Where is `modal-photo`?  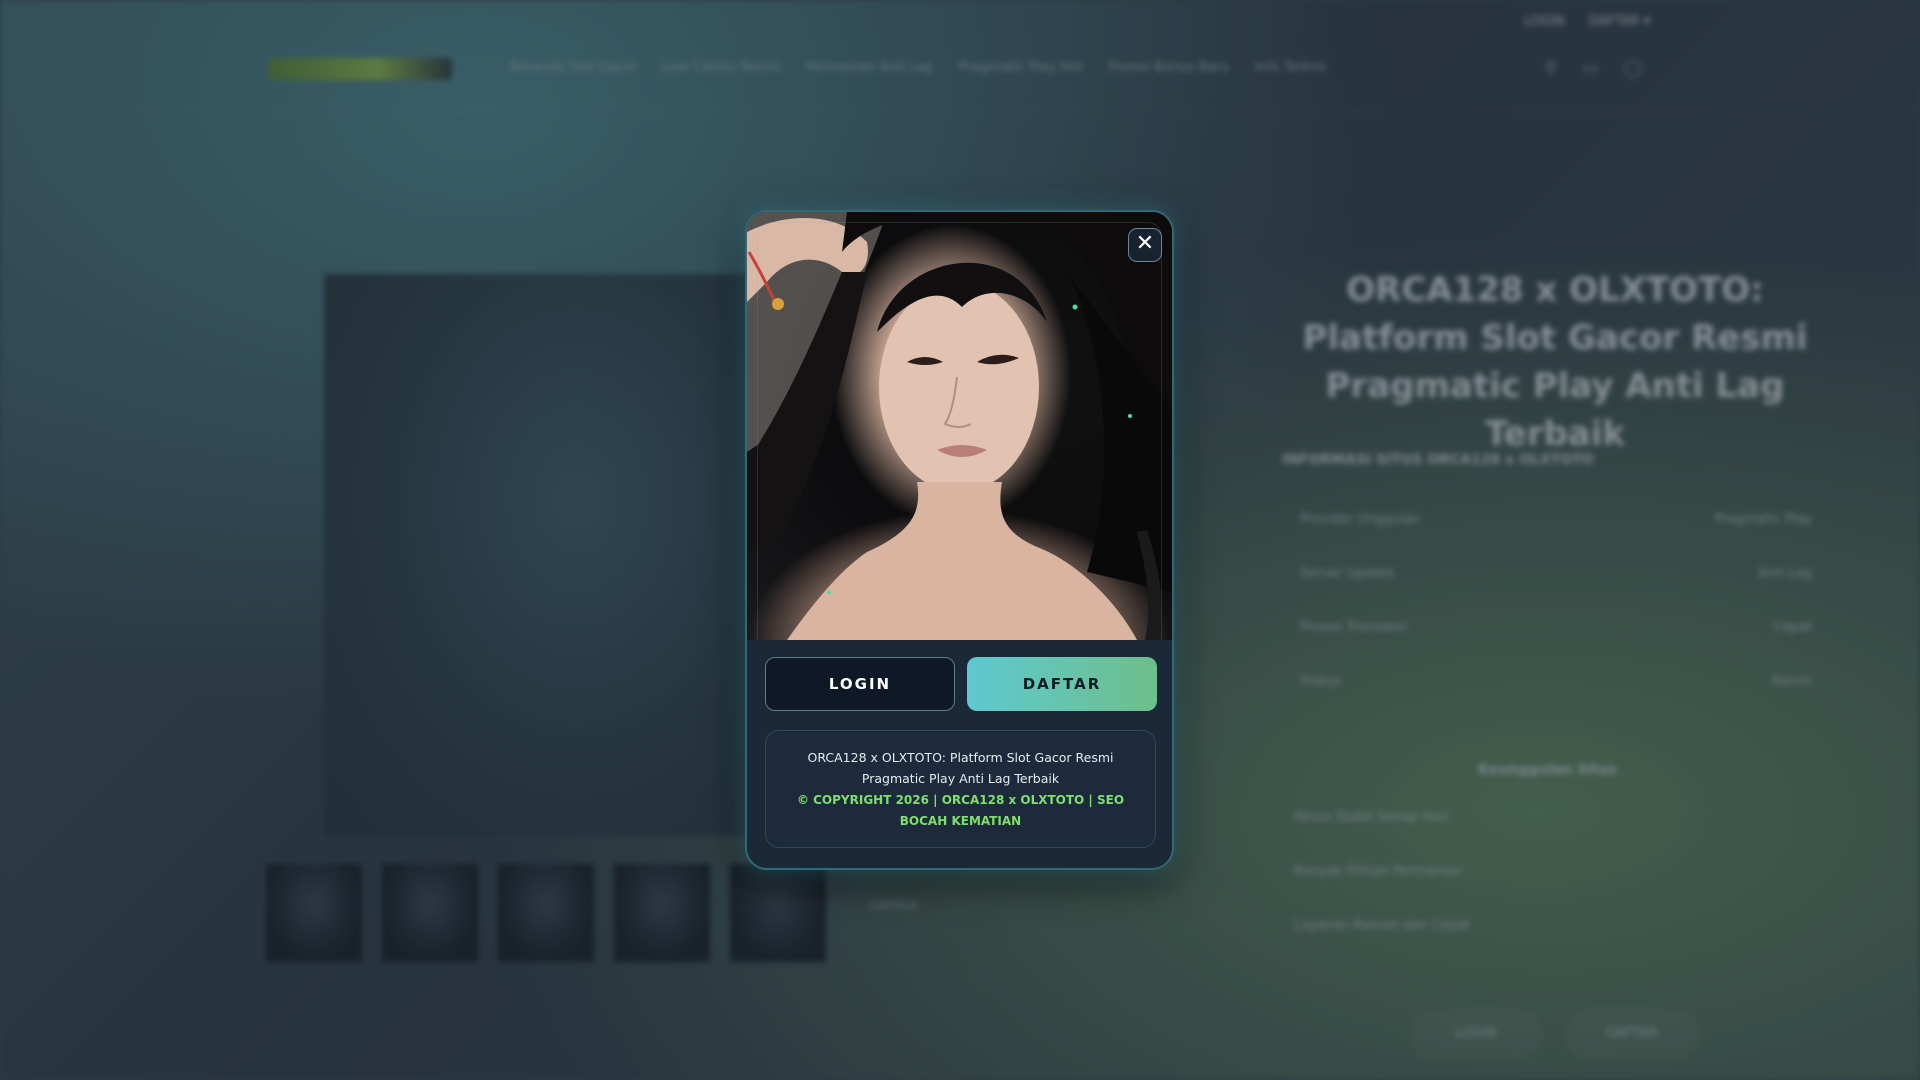 modal-photo is located at coordinates (959, 426).